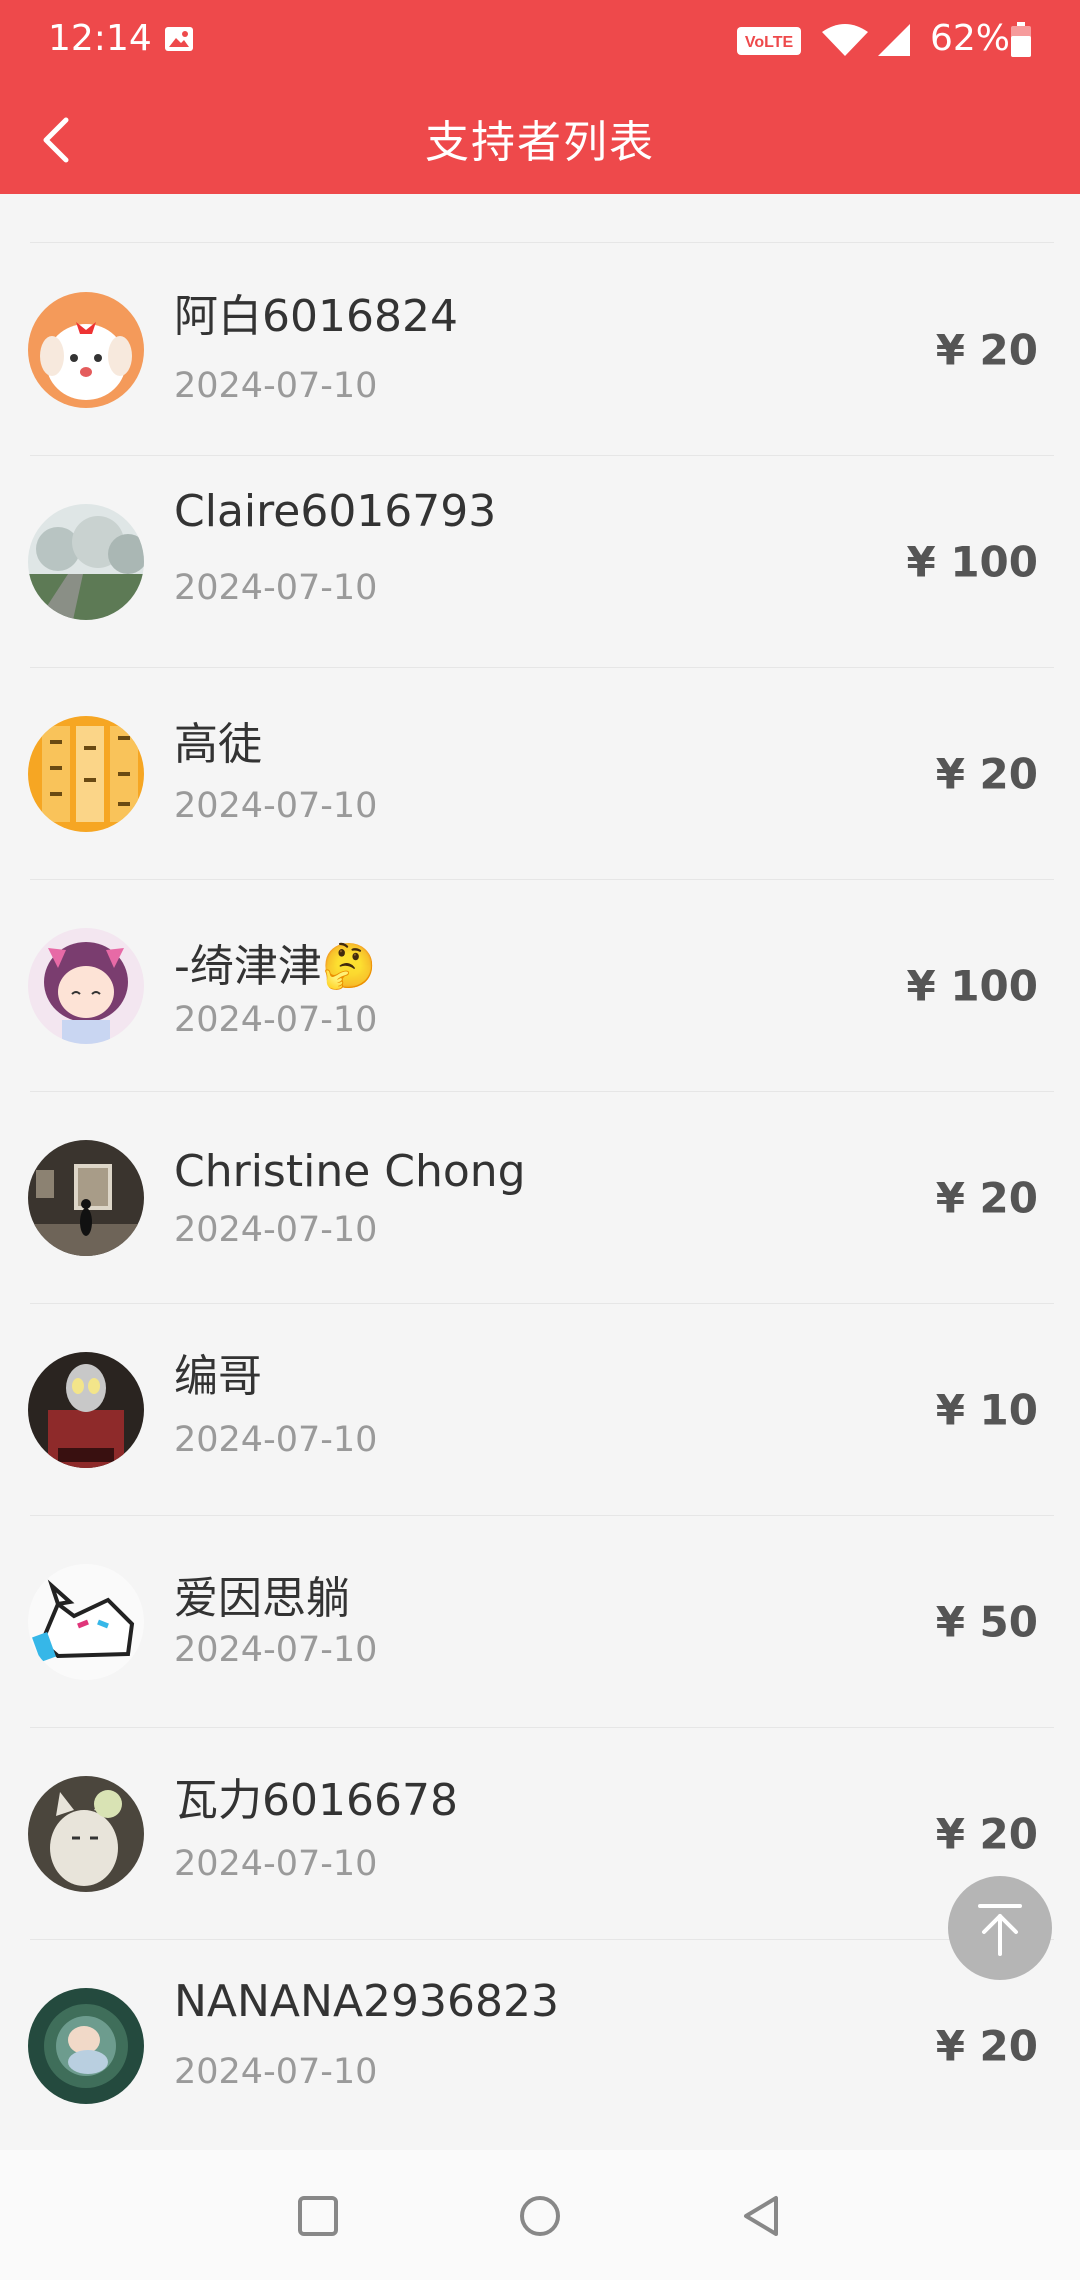 The image size is (1080, 2280). Describe the element at coordinates (316, 316) in the screenshot. I see `supporter-name: 阿白6016824` at that location.